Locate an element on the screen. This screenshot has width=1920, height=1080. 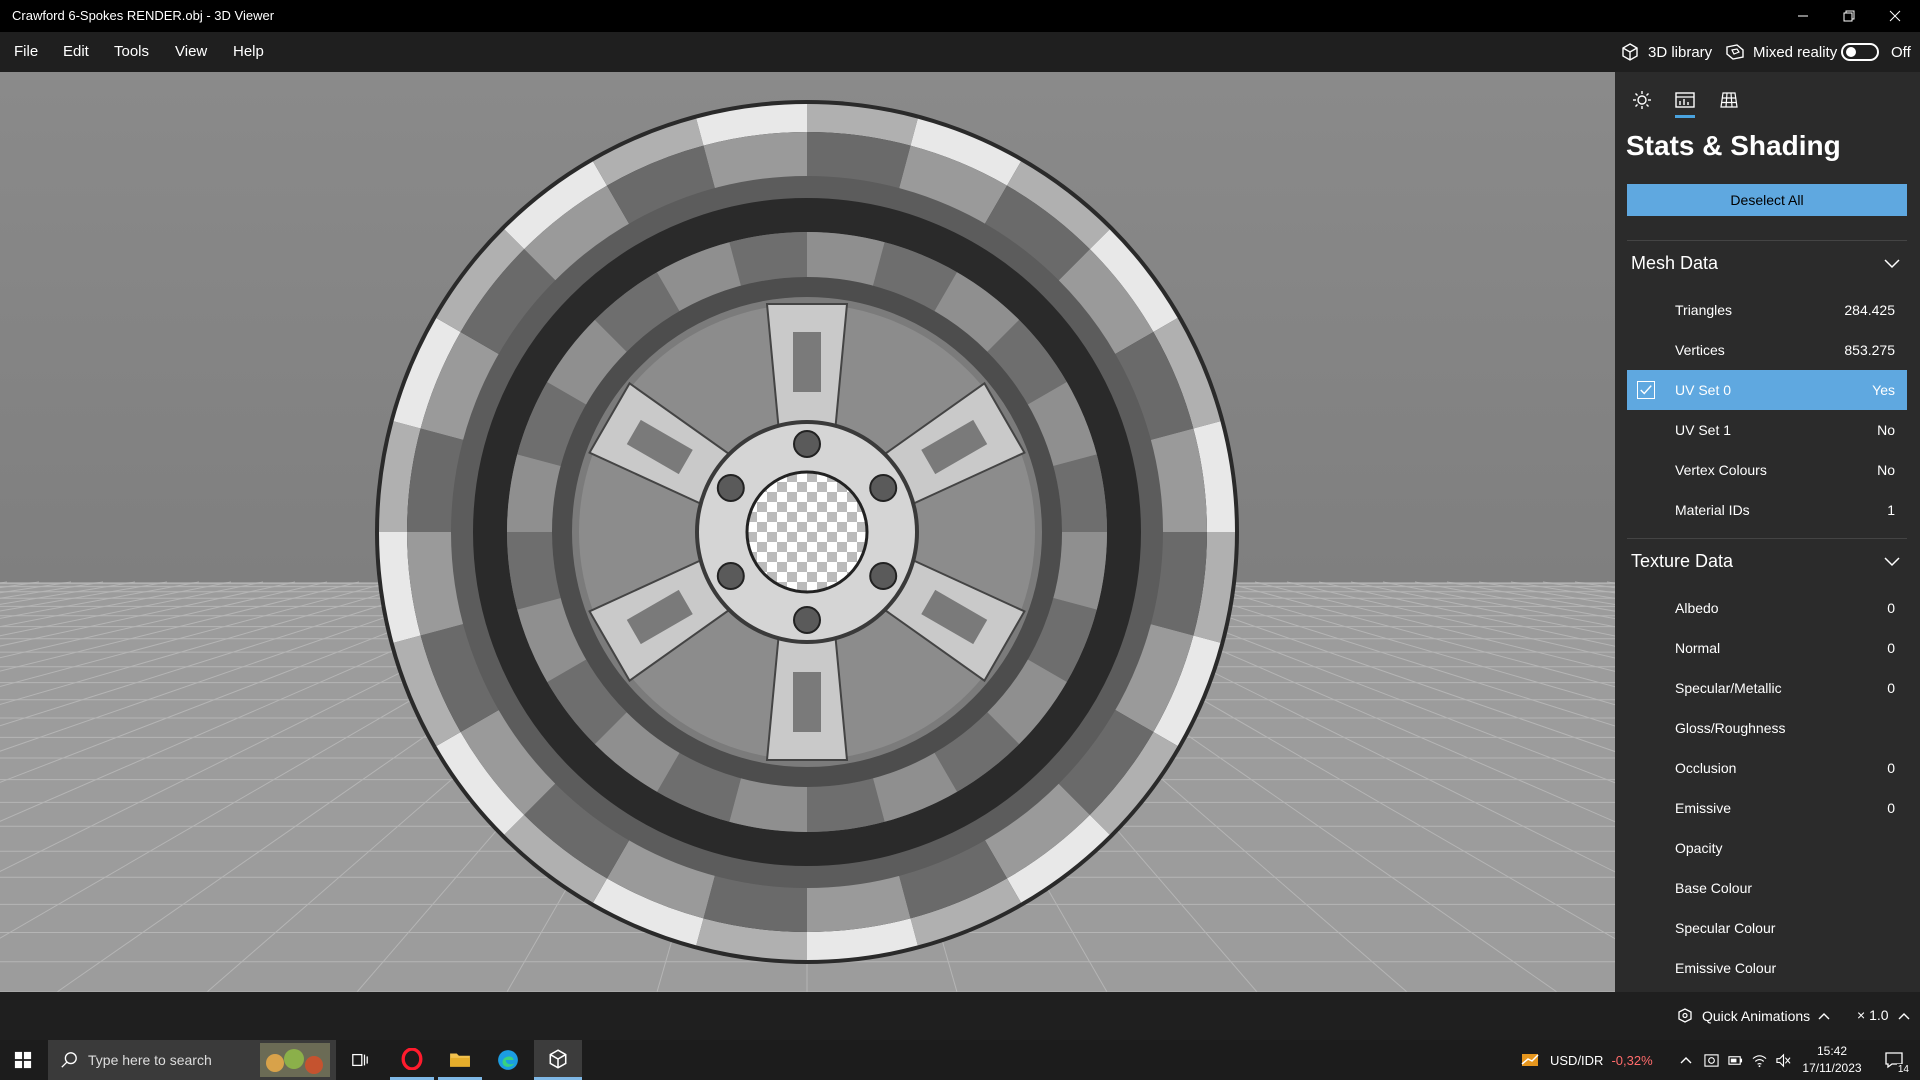
notifications-button: 14 is located at coordinates (1894, 1060).